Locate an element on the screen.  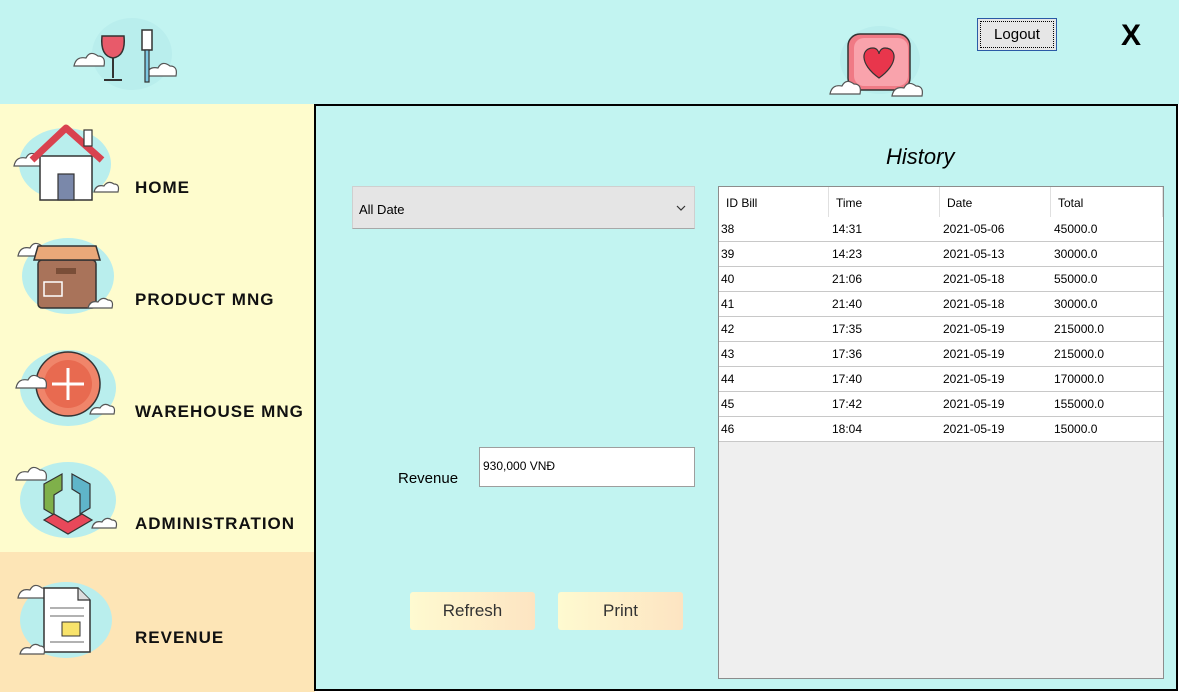
refresh-button: Refresh is located at coordinates (472, 611).